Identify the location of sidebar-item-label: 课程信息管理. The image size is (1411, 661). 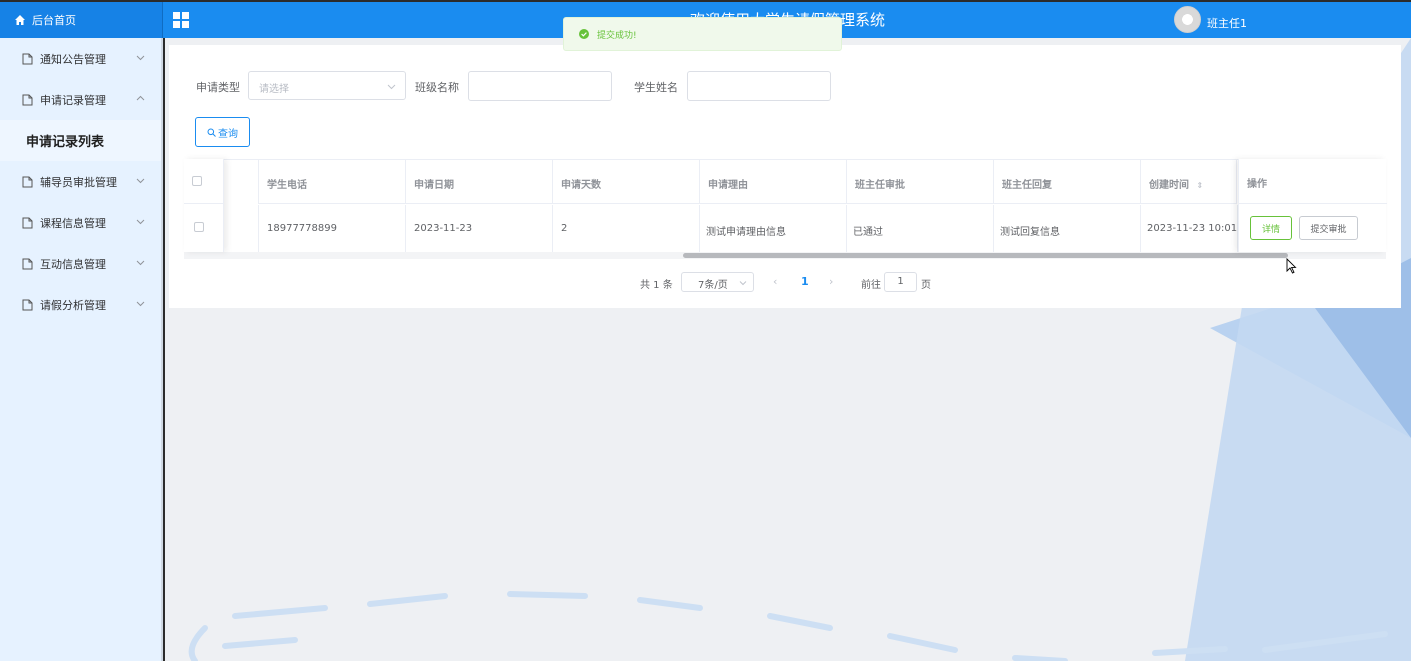
(73, 223).